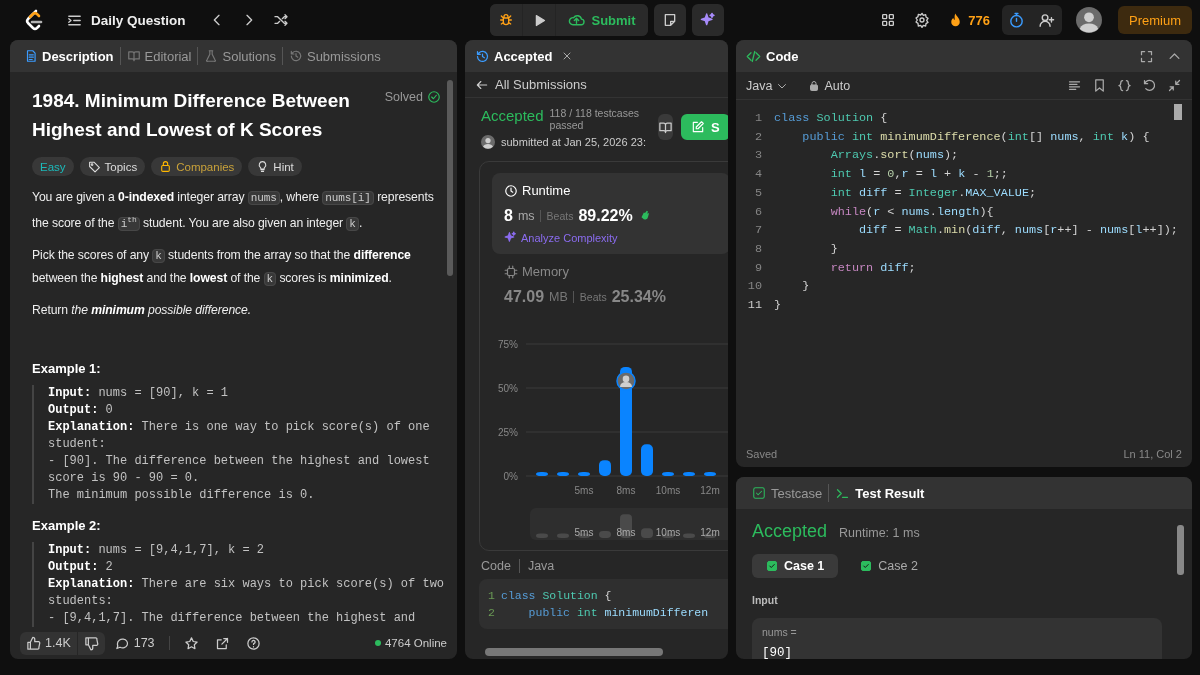 The height and width of the screenshot is (675, 1200). I want to click on comments-button: 173, so click(134, 643).